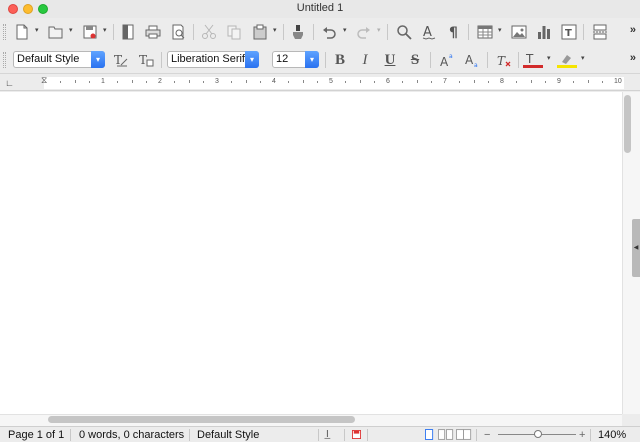  I want to click on svg-text: a, so click(476, 65).